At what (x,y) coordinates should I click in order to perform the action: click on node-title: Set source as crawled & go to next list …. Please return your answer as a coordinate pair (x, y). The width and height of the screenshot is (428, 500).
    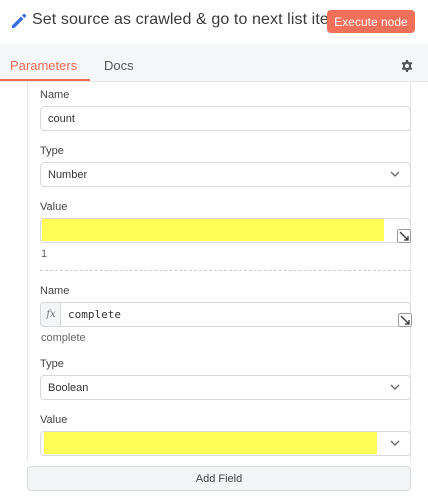
    Looking at the image, I should click on (187, 20).